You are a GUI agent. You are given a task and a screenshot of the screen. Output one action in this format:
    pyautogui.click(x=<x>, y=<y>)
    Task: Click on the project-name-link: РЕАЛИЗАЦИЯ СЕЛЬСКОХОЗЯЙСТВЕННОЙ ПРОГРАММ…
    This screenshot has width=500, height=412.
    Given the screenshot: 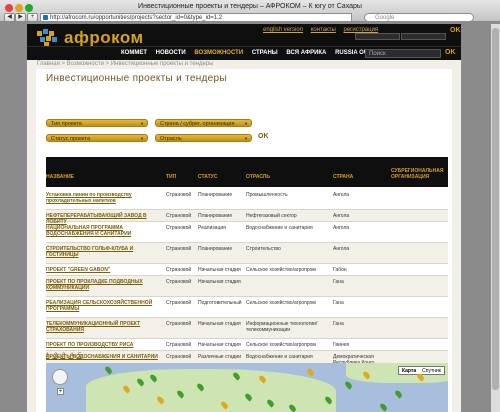 What is the action you would take?
    pyautogui.click(x=105, y=306)
    